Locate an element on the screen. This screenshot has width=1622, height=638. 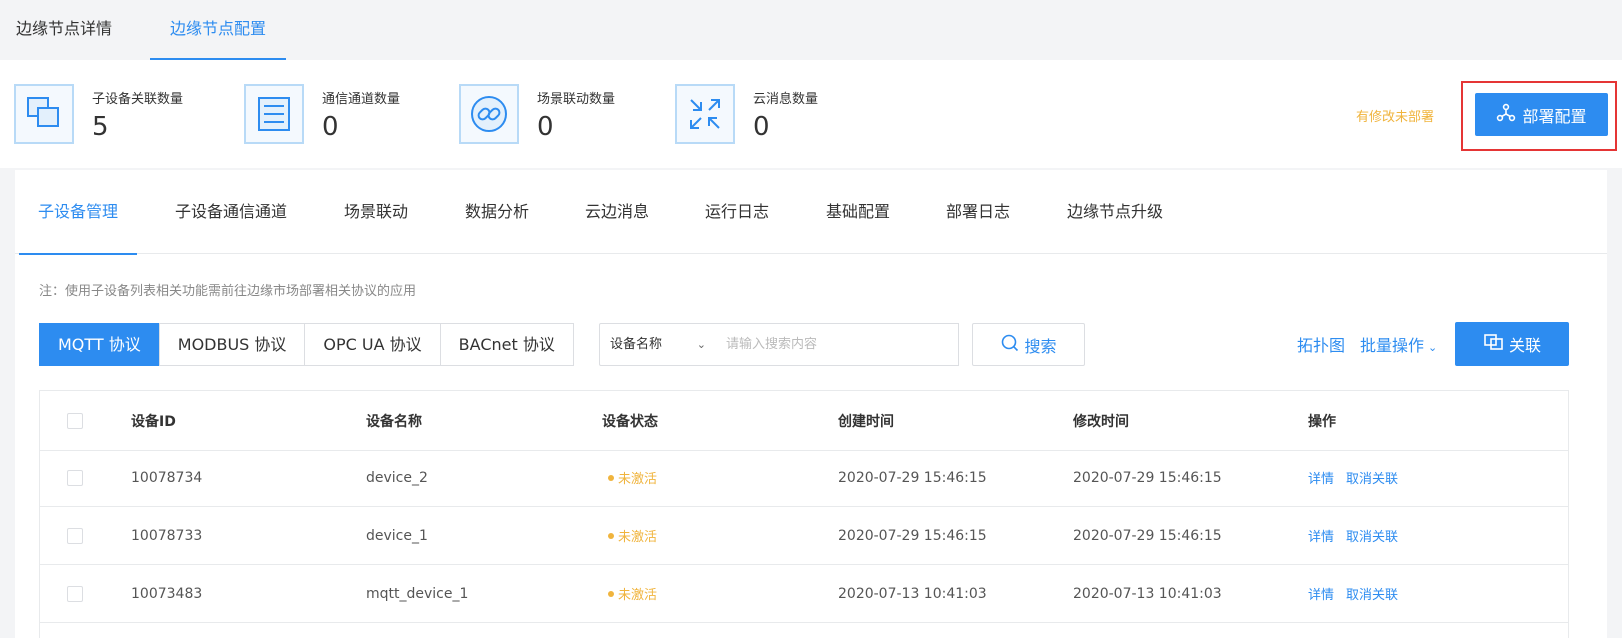
tab-active-underline is located at coordinates (78, 254).